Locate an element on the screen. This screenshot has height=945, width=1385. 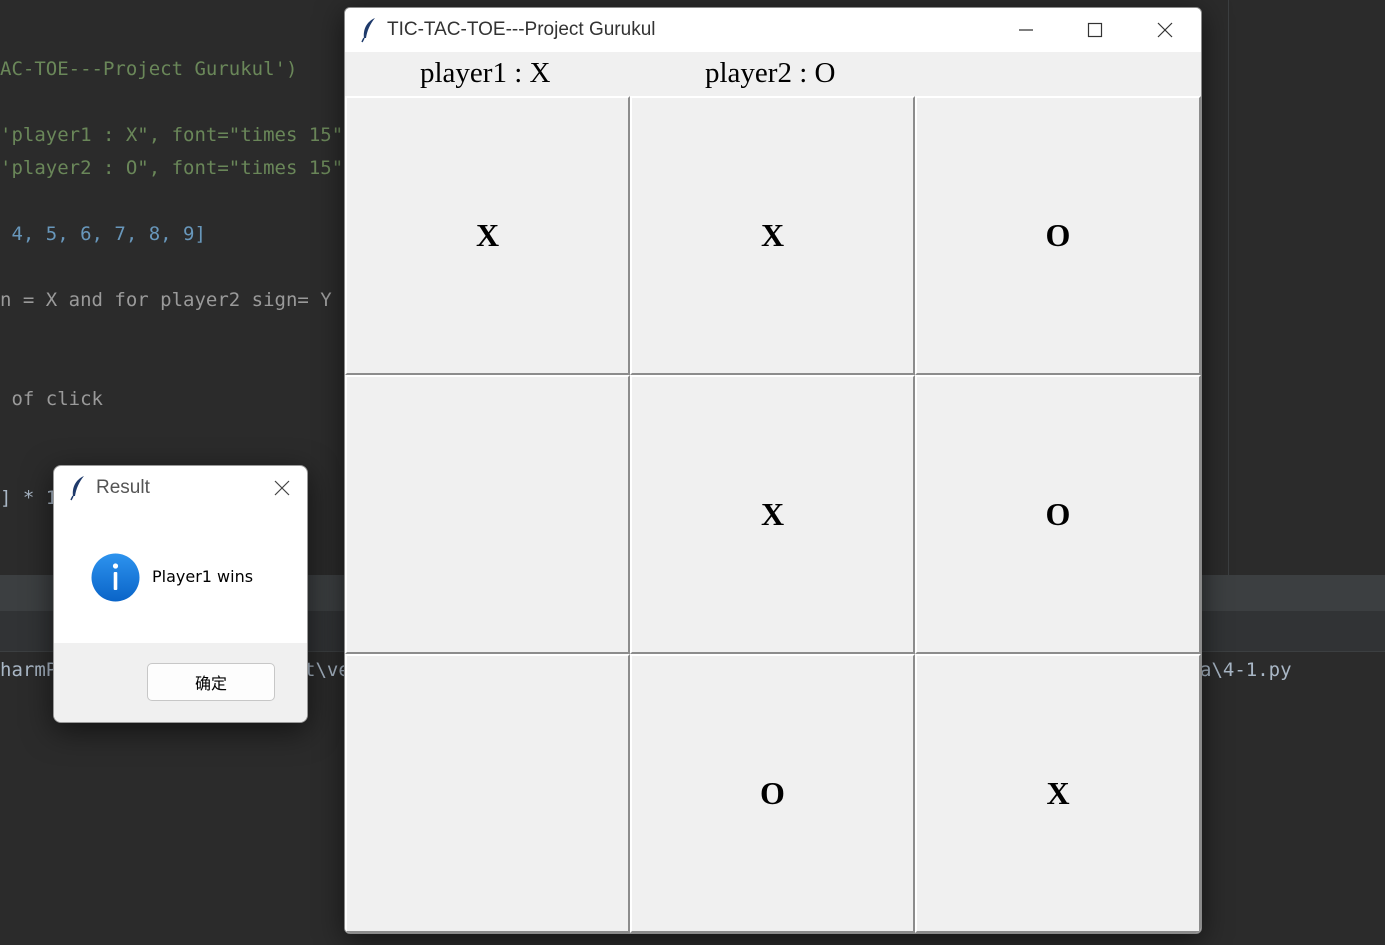
code-text: AC-TOE---Project Gurukul') is located at coordinates (149, 69).